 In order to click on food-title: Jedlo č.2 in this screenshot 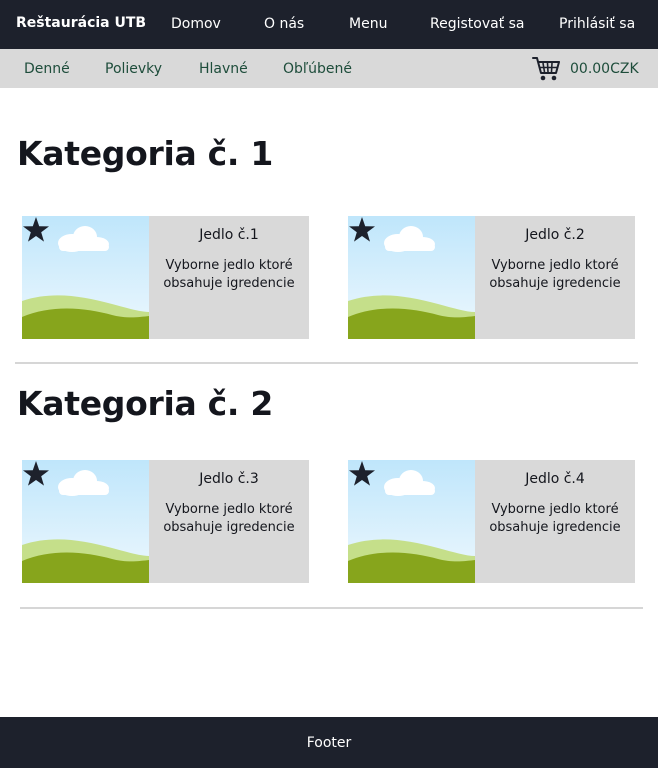, I will do `click(555, 235)`.